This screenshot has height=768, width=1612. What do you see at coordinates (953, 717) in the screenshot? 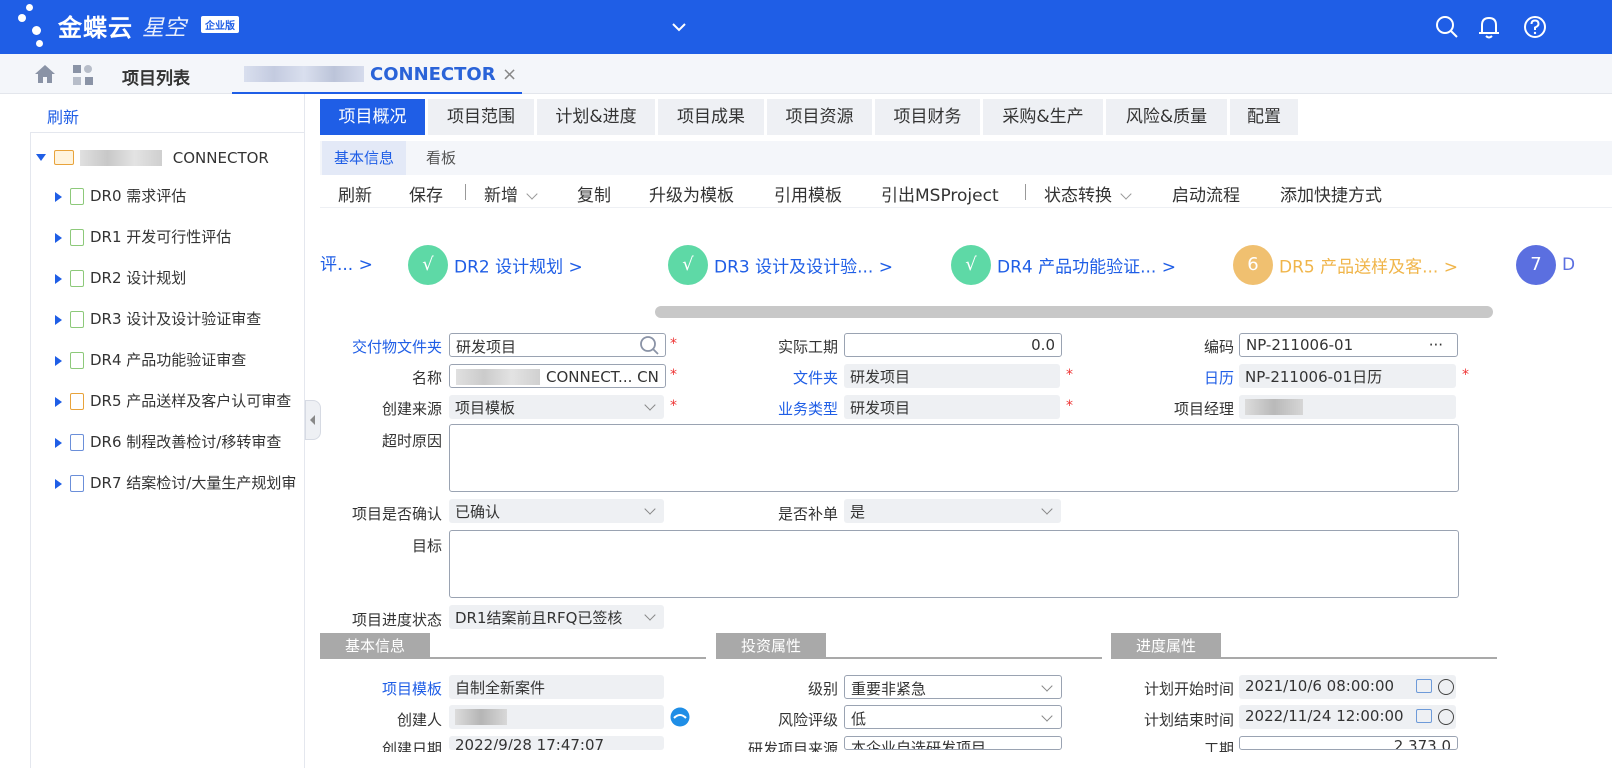
I see `risk-select: 低` at bounding box center [953, 717].